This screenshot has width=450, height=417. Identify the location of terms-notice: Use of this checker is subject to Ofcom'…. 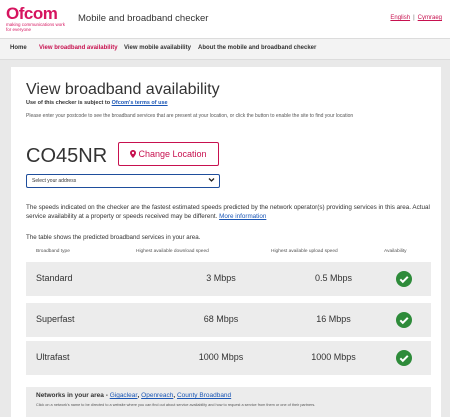
(97, 103).